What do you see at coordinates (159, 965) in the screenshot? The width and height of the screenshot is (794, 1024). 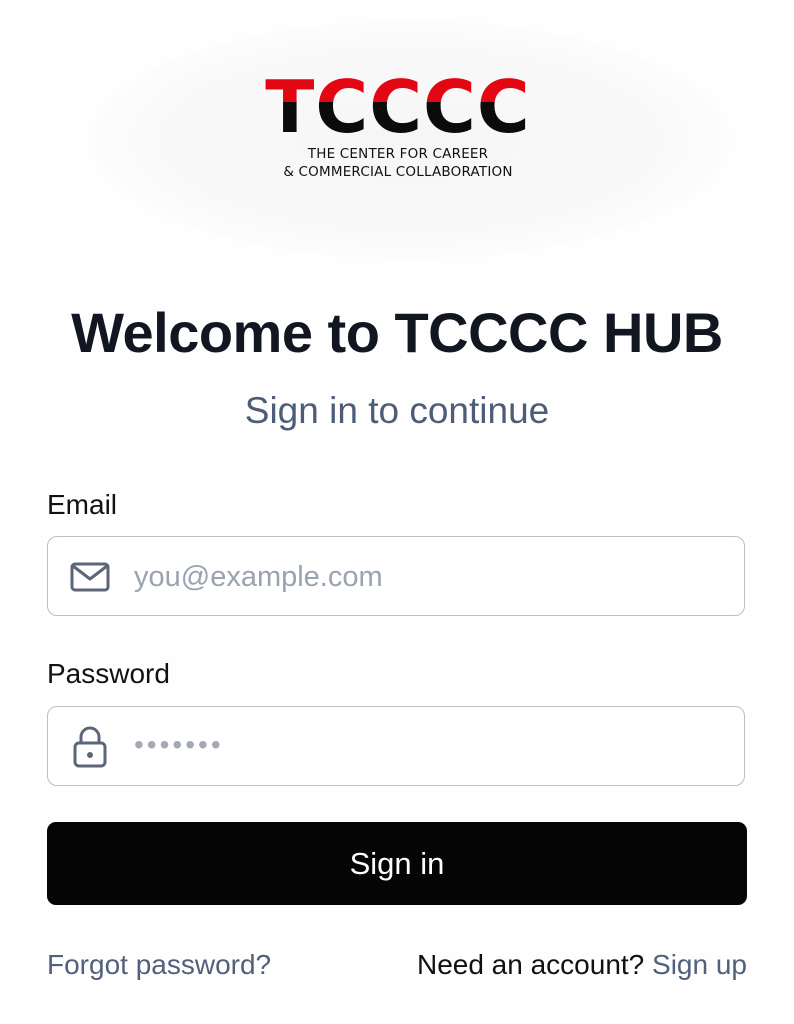 I see `forgot-password-link: Forgot password?` at bounding box center [159, 965].